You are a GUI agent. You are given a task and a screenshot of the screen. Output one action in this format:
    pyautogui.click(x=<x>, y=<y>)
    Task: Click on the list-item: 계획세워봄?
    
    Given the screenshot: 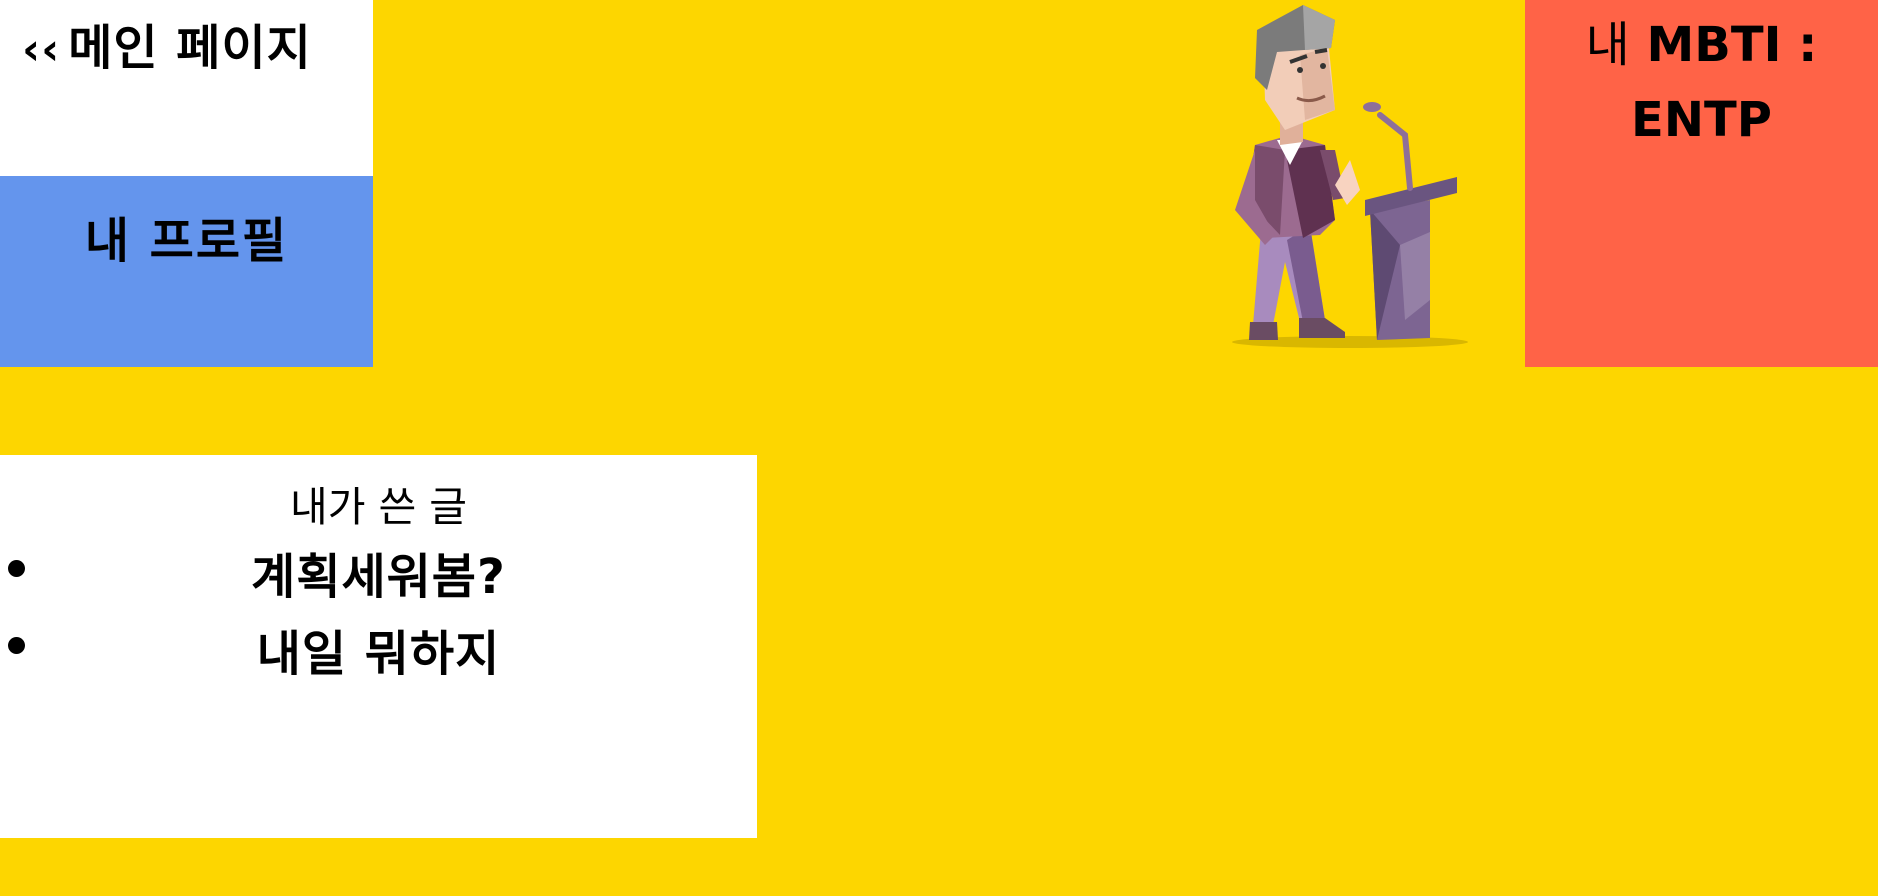 What is the action you would take?
    pyautogui.click(x=378, y=571)
    